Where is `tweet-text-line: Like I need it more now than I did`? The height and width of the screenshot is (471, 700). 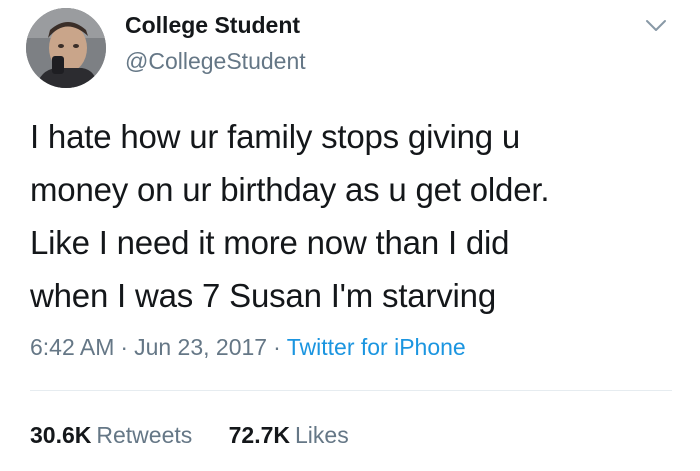 tweet-text-line: Like I need it more now than I did is located at coordinates (270, 242).